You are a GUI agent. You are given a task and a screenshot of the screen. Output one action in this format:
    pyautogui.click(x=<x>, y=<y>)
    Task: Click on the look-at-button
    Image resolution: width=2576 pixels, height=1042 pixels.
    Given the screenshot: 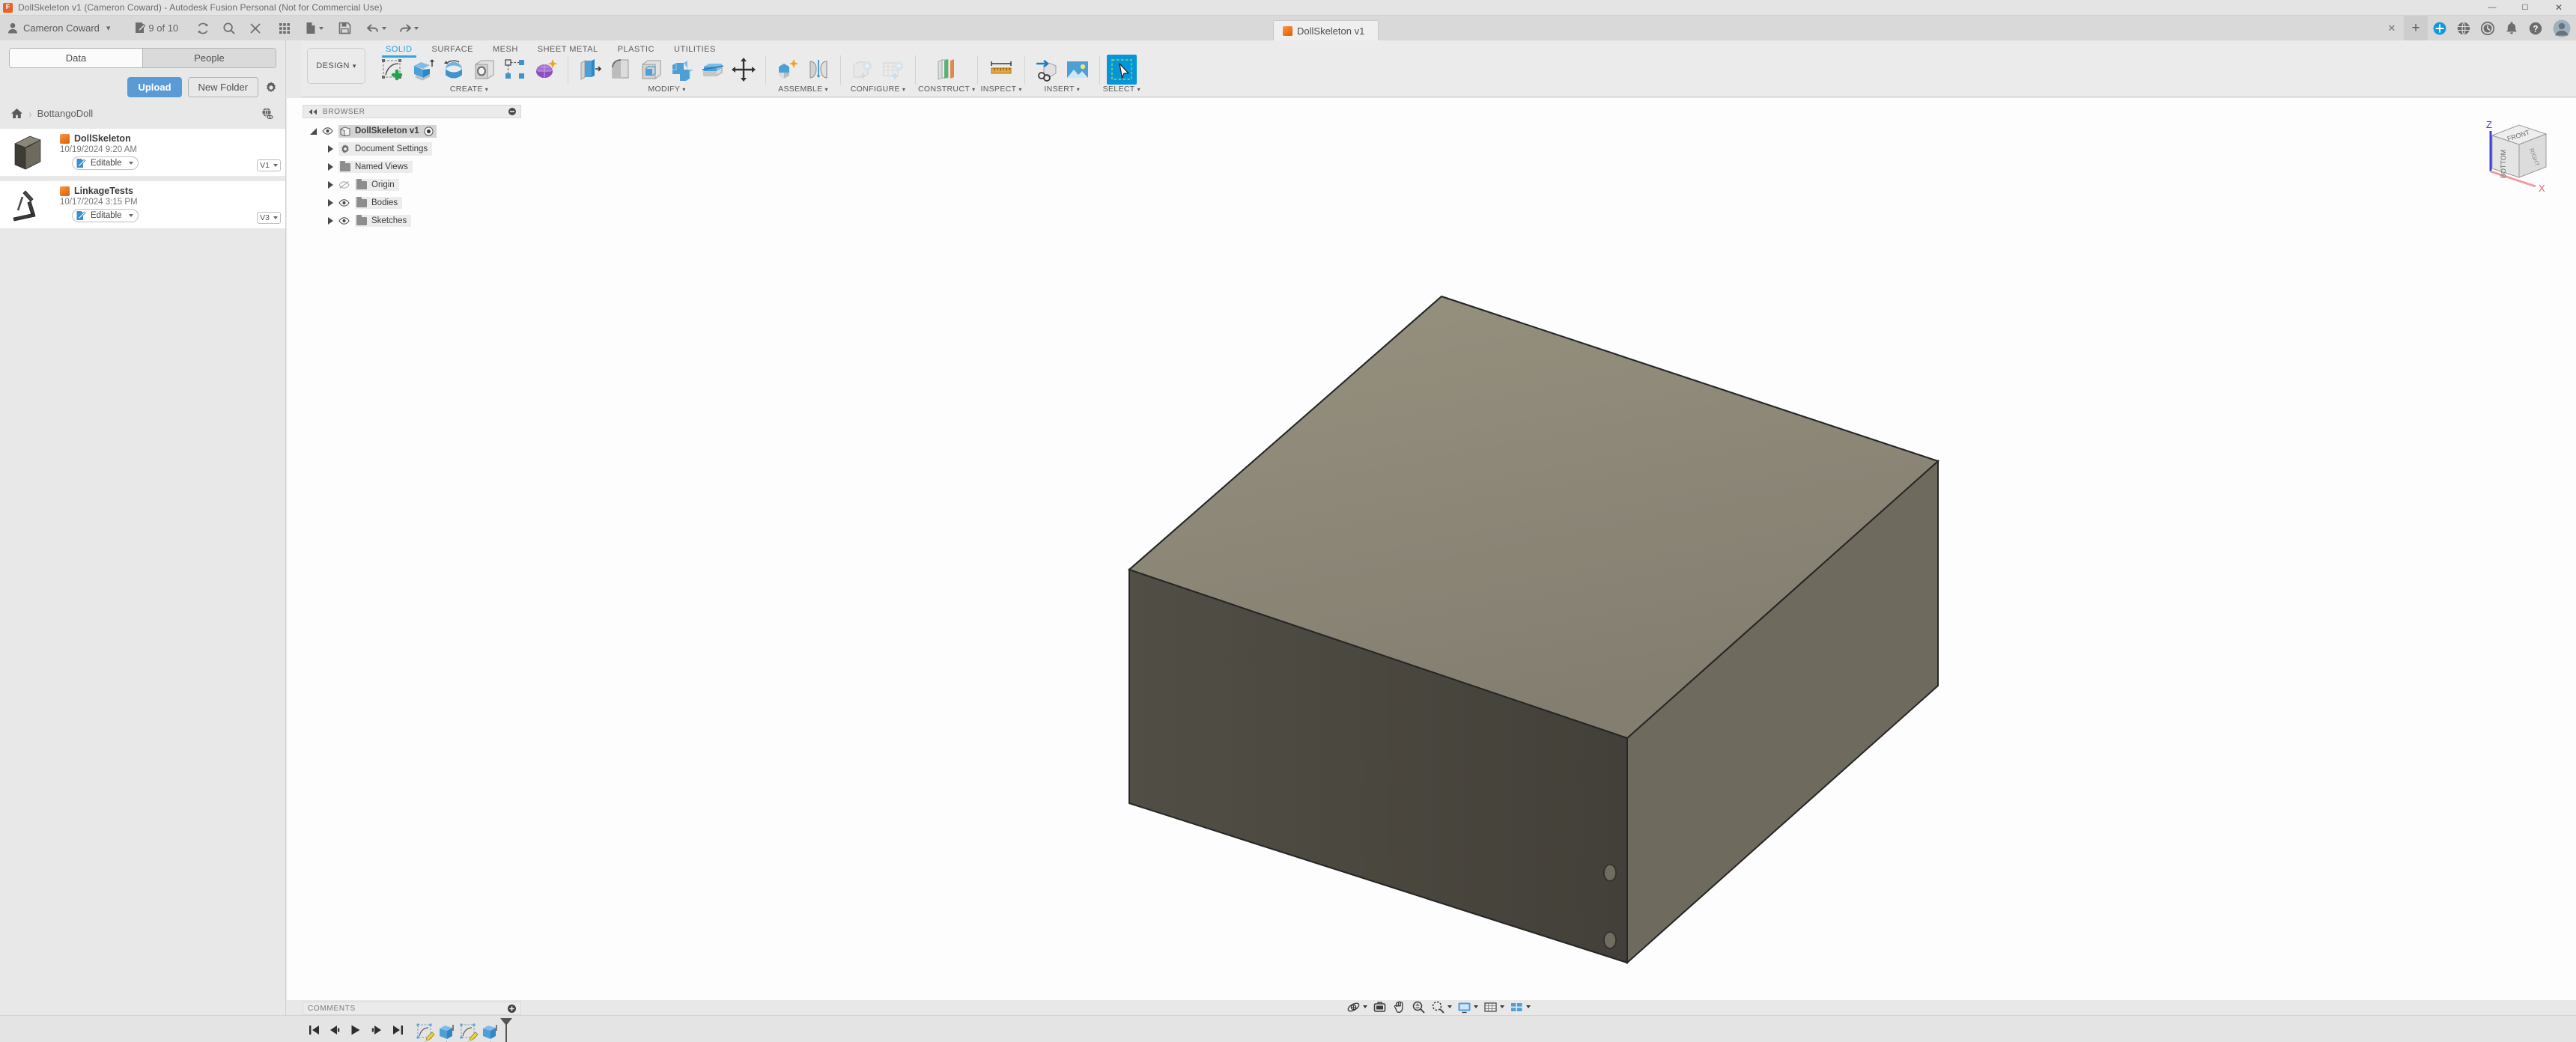 What is the action you would take?
    pyautogui.click(x=1379, y=1007)
    